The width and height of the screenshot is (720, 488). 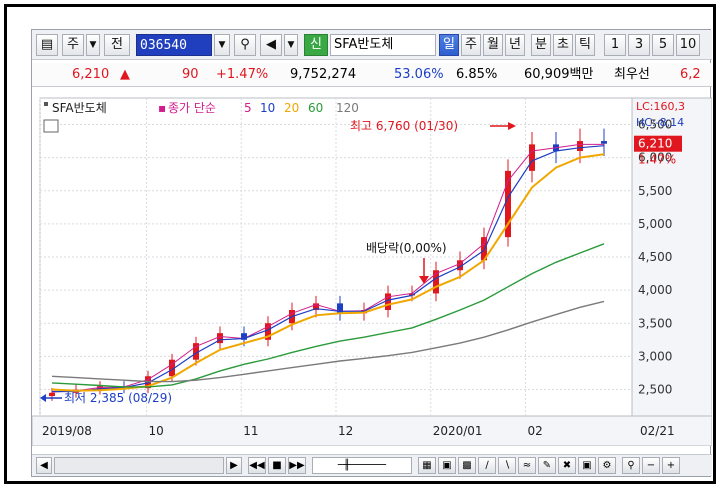 I want to click on period-tab-4: 분, so click(x=541, y=45).